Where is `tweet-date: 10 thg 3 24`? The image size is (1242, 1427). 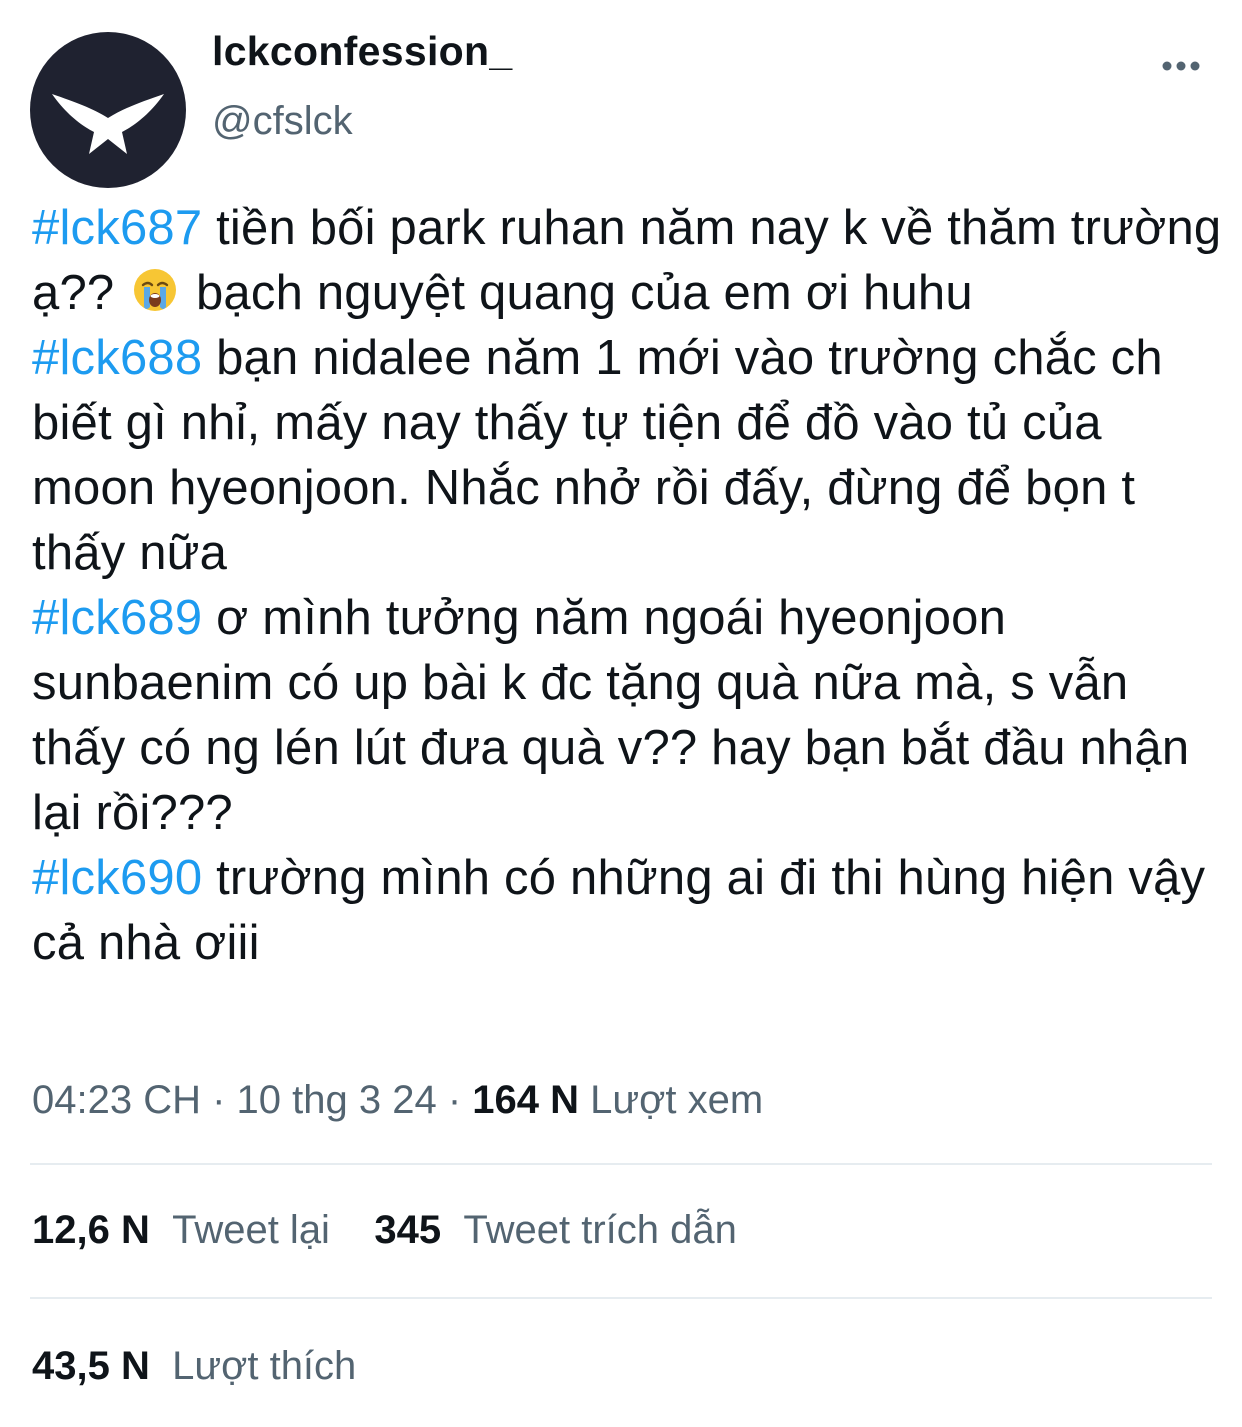 tweet-date: 10 thg 3 24 is located at coordinates (337, 1100).